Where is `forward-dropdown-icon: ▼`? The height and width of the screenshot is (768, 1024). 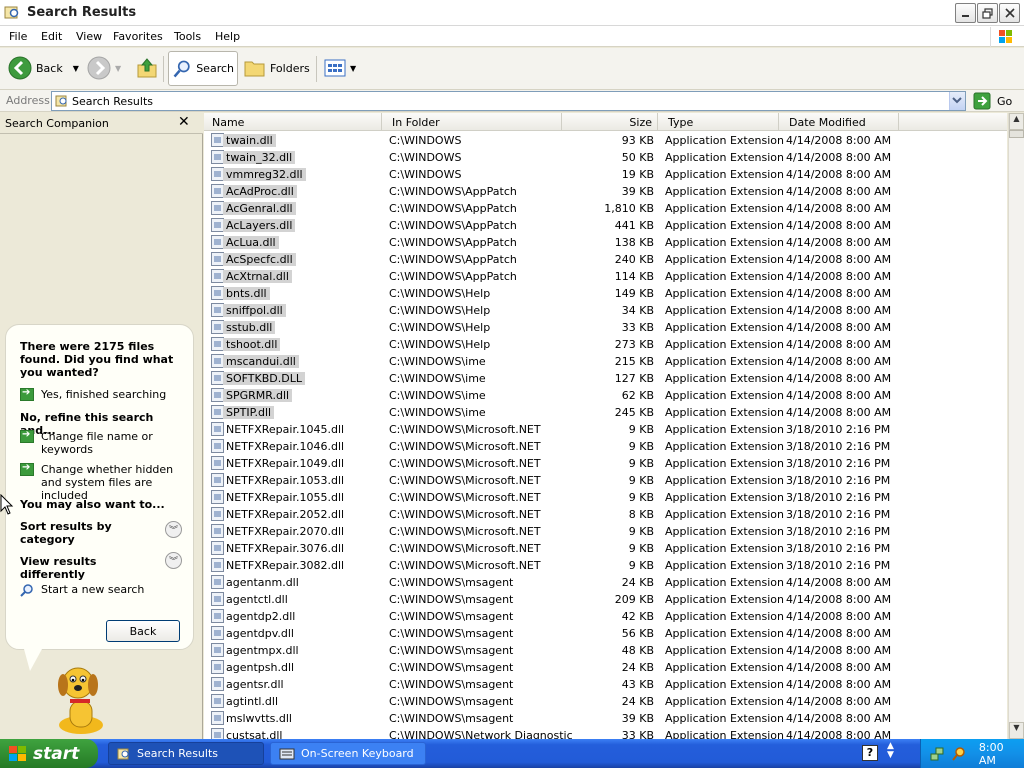 forward-dropdown-icon: ▼ is located at coordinates (118, 68).